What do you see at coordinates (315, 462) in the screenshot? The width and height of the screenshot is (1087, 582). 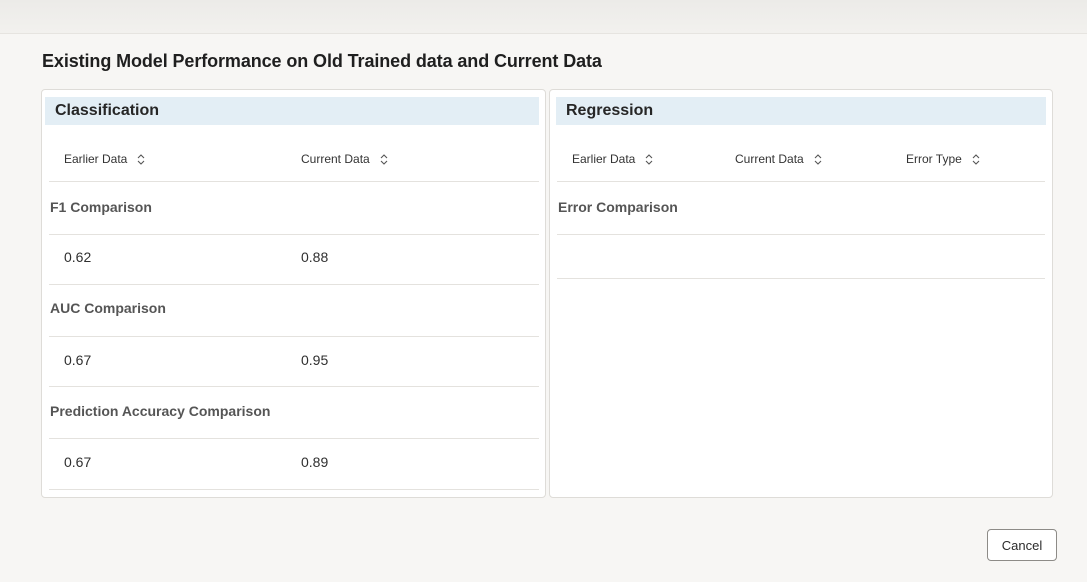 I see `cell-current-prediction-accuracy: 0.89` at bounding box center [315, 462].